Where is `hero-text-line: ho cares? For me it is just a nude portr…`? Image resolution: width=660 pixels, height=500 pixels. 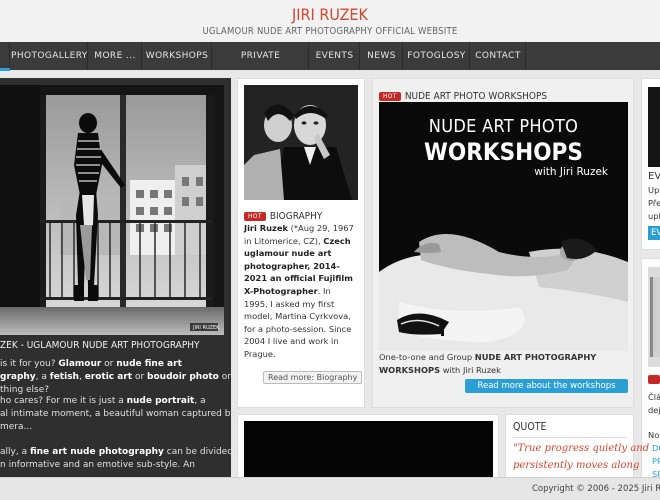
hero-text-line: ho cares? For me it is just a nude portr… is located at coordinates (103, 401).